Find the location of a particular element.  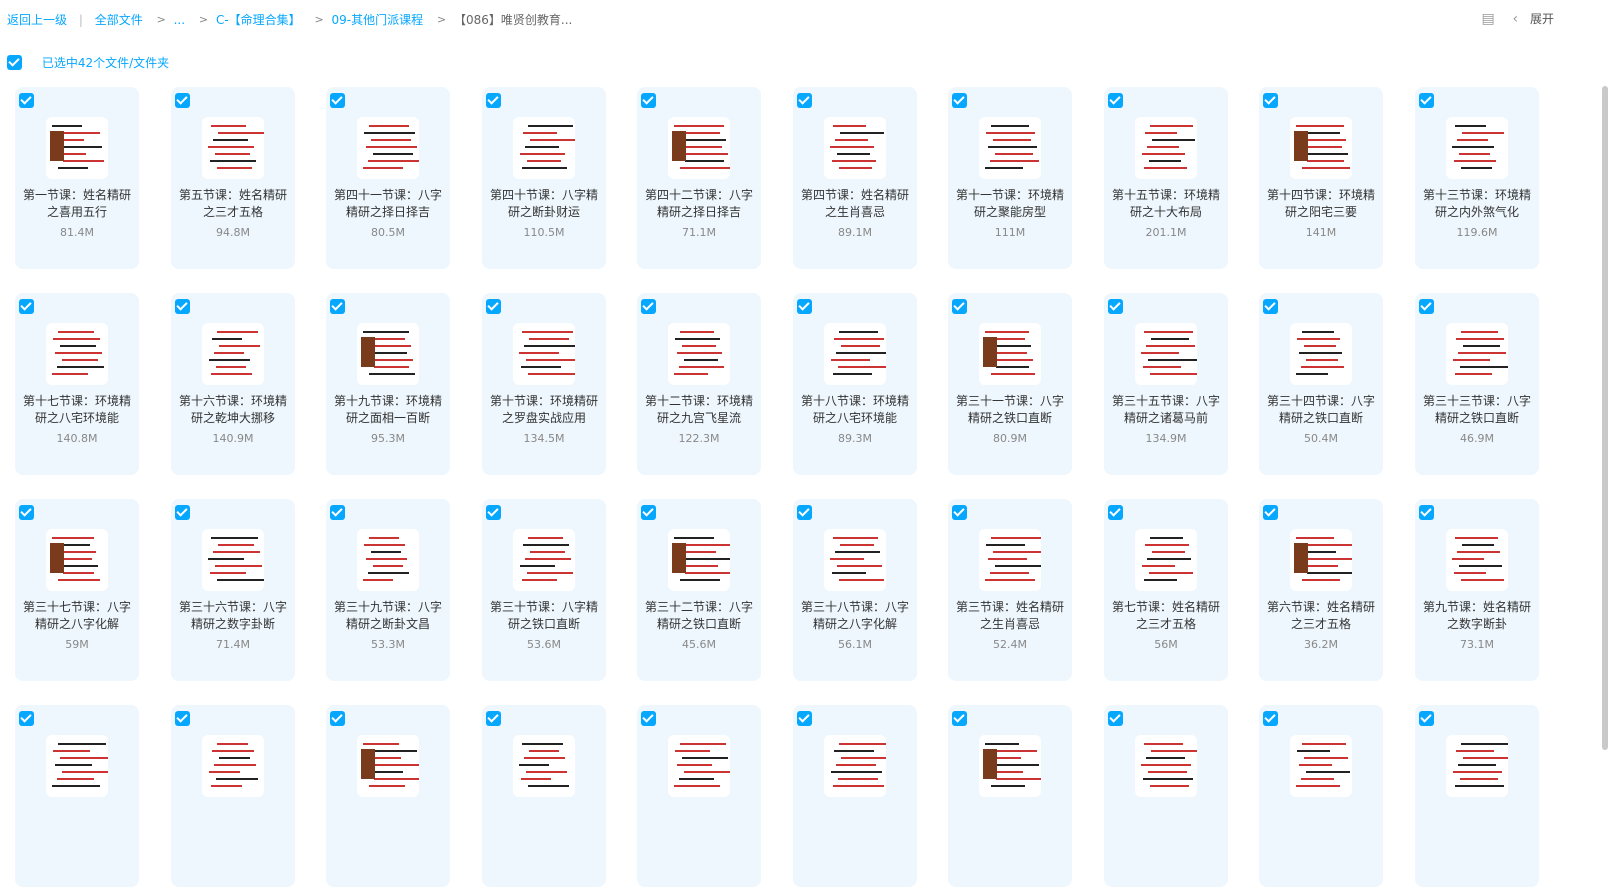

file-card: 第三十七节课：八字精研之八字化解 59M is located at coordinates (77, 590).